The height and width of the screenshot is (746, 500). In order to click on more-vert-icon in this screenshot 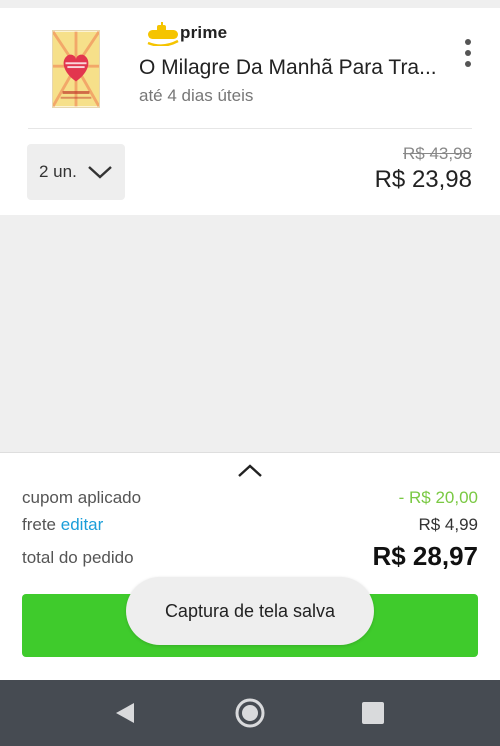, I will do `click(468, 42)`.